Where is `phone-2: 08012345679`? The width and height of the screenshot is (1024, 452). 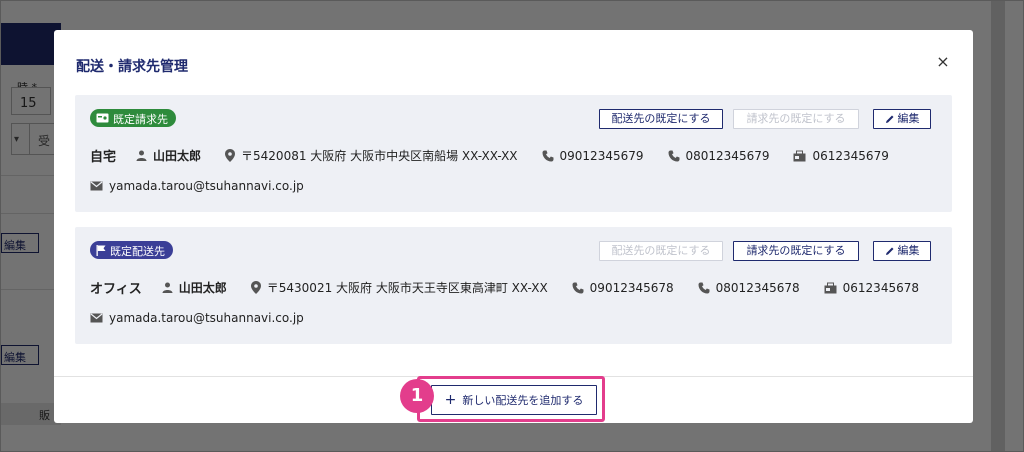
phone-2: 08012345679 is located at coordinates (718, 156).